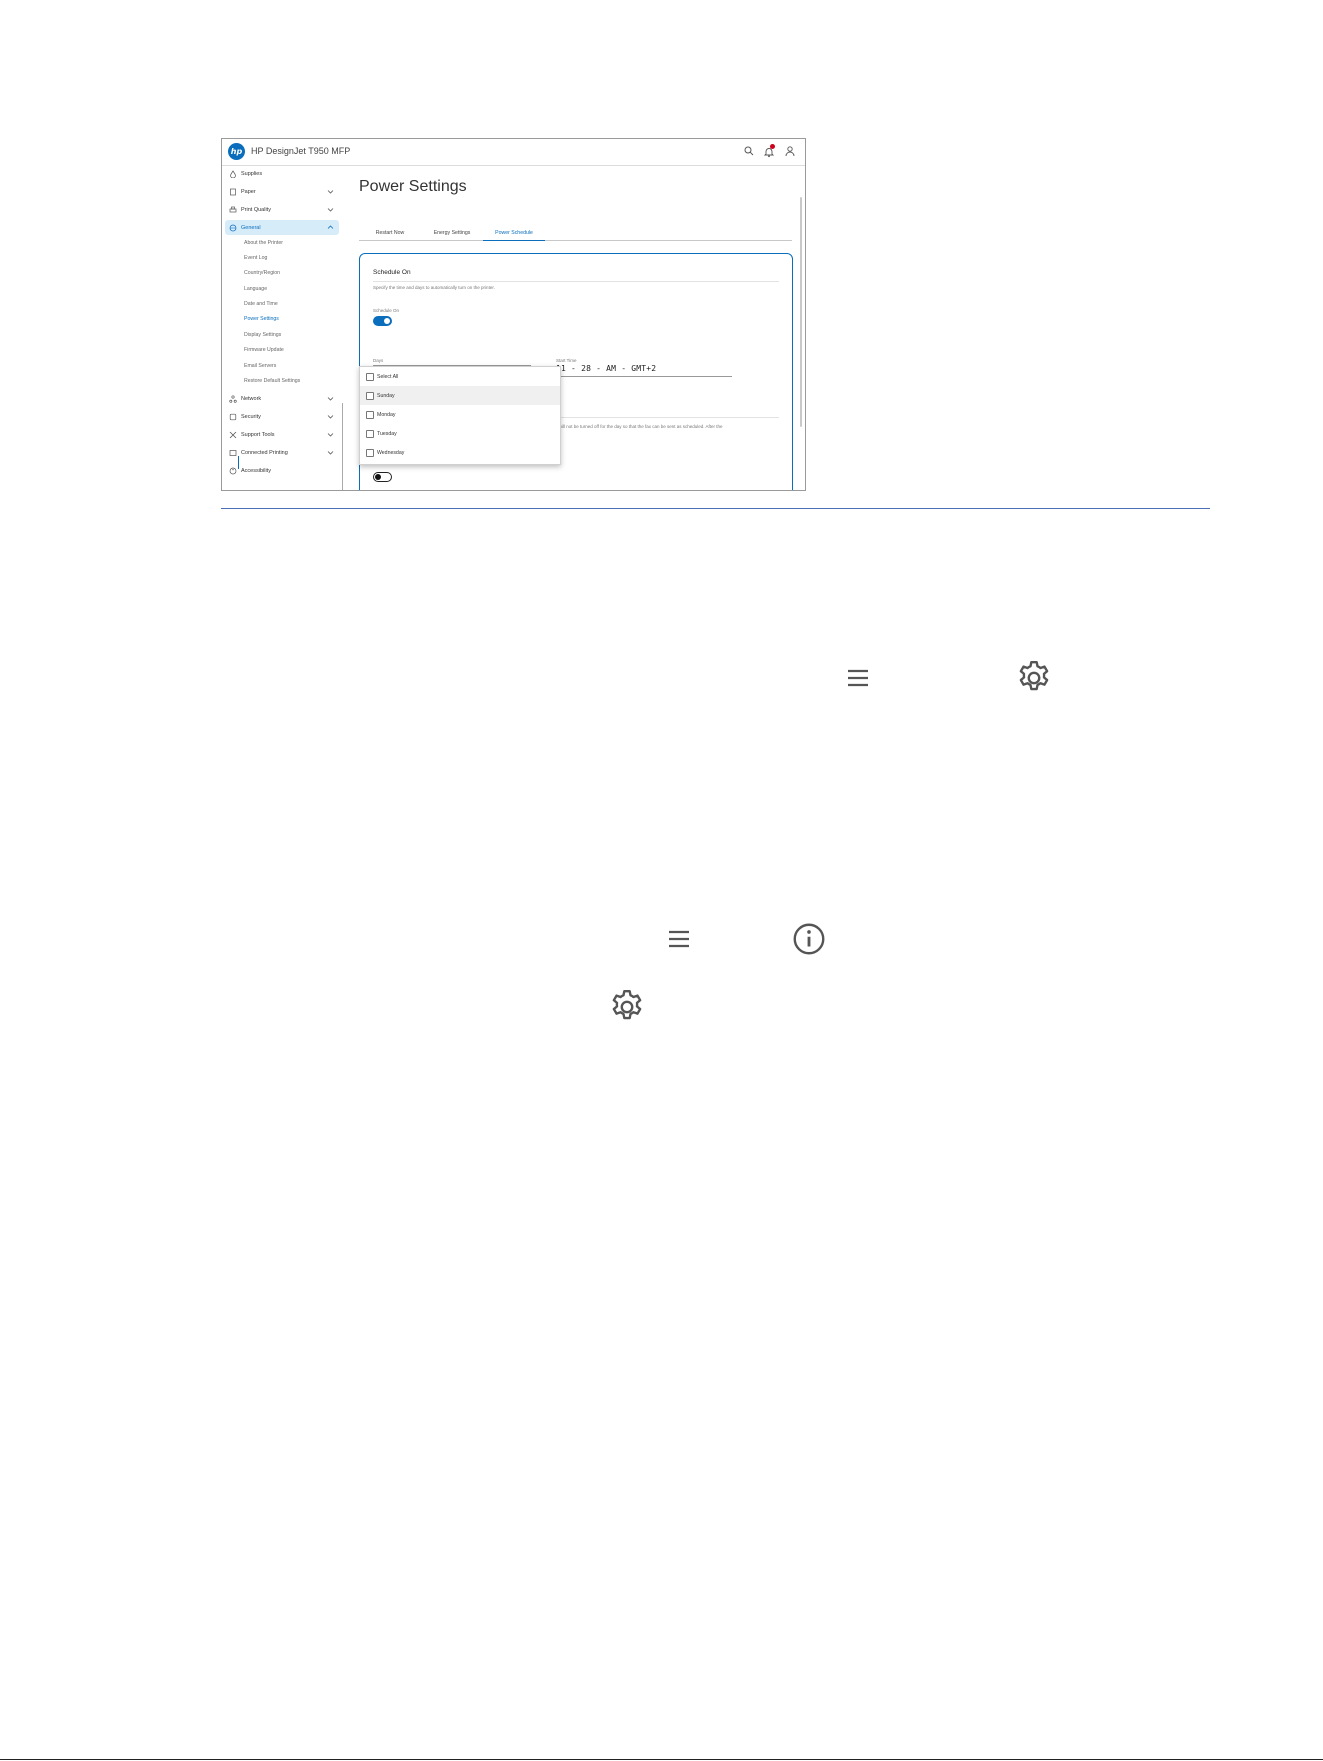  I want to click on sidebar-item-label: Connected Printing, so click(264, 452).